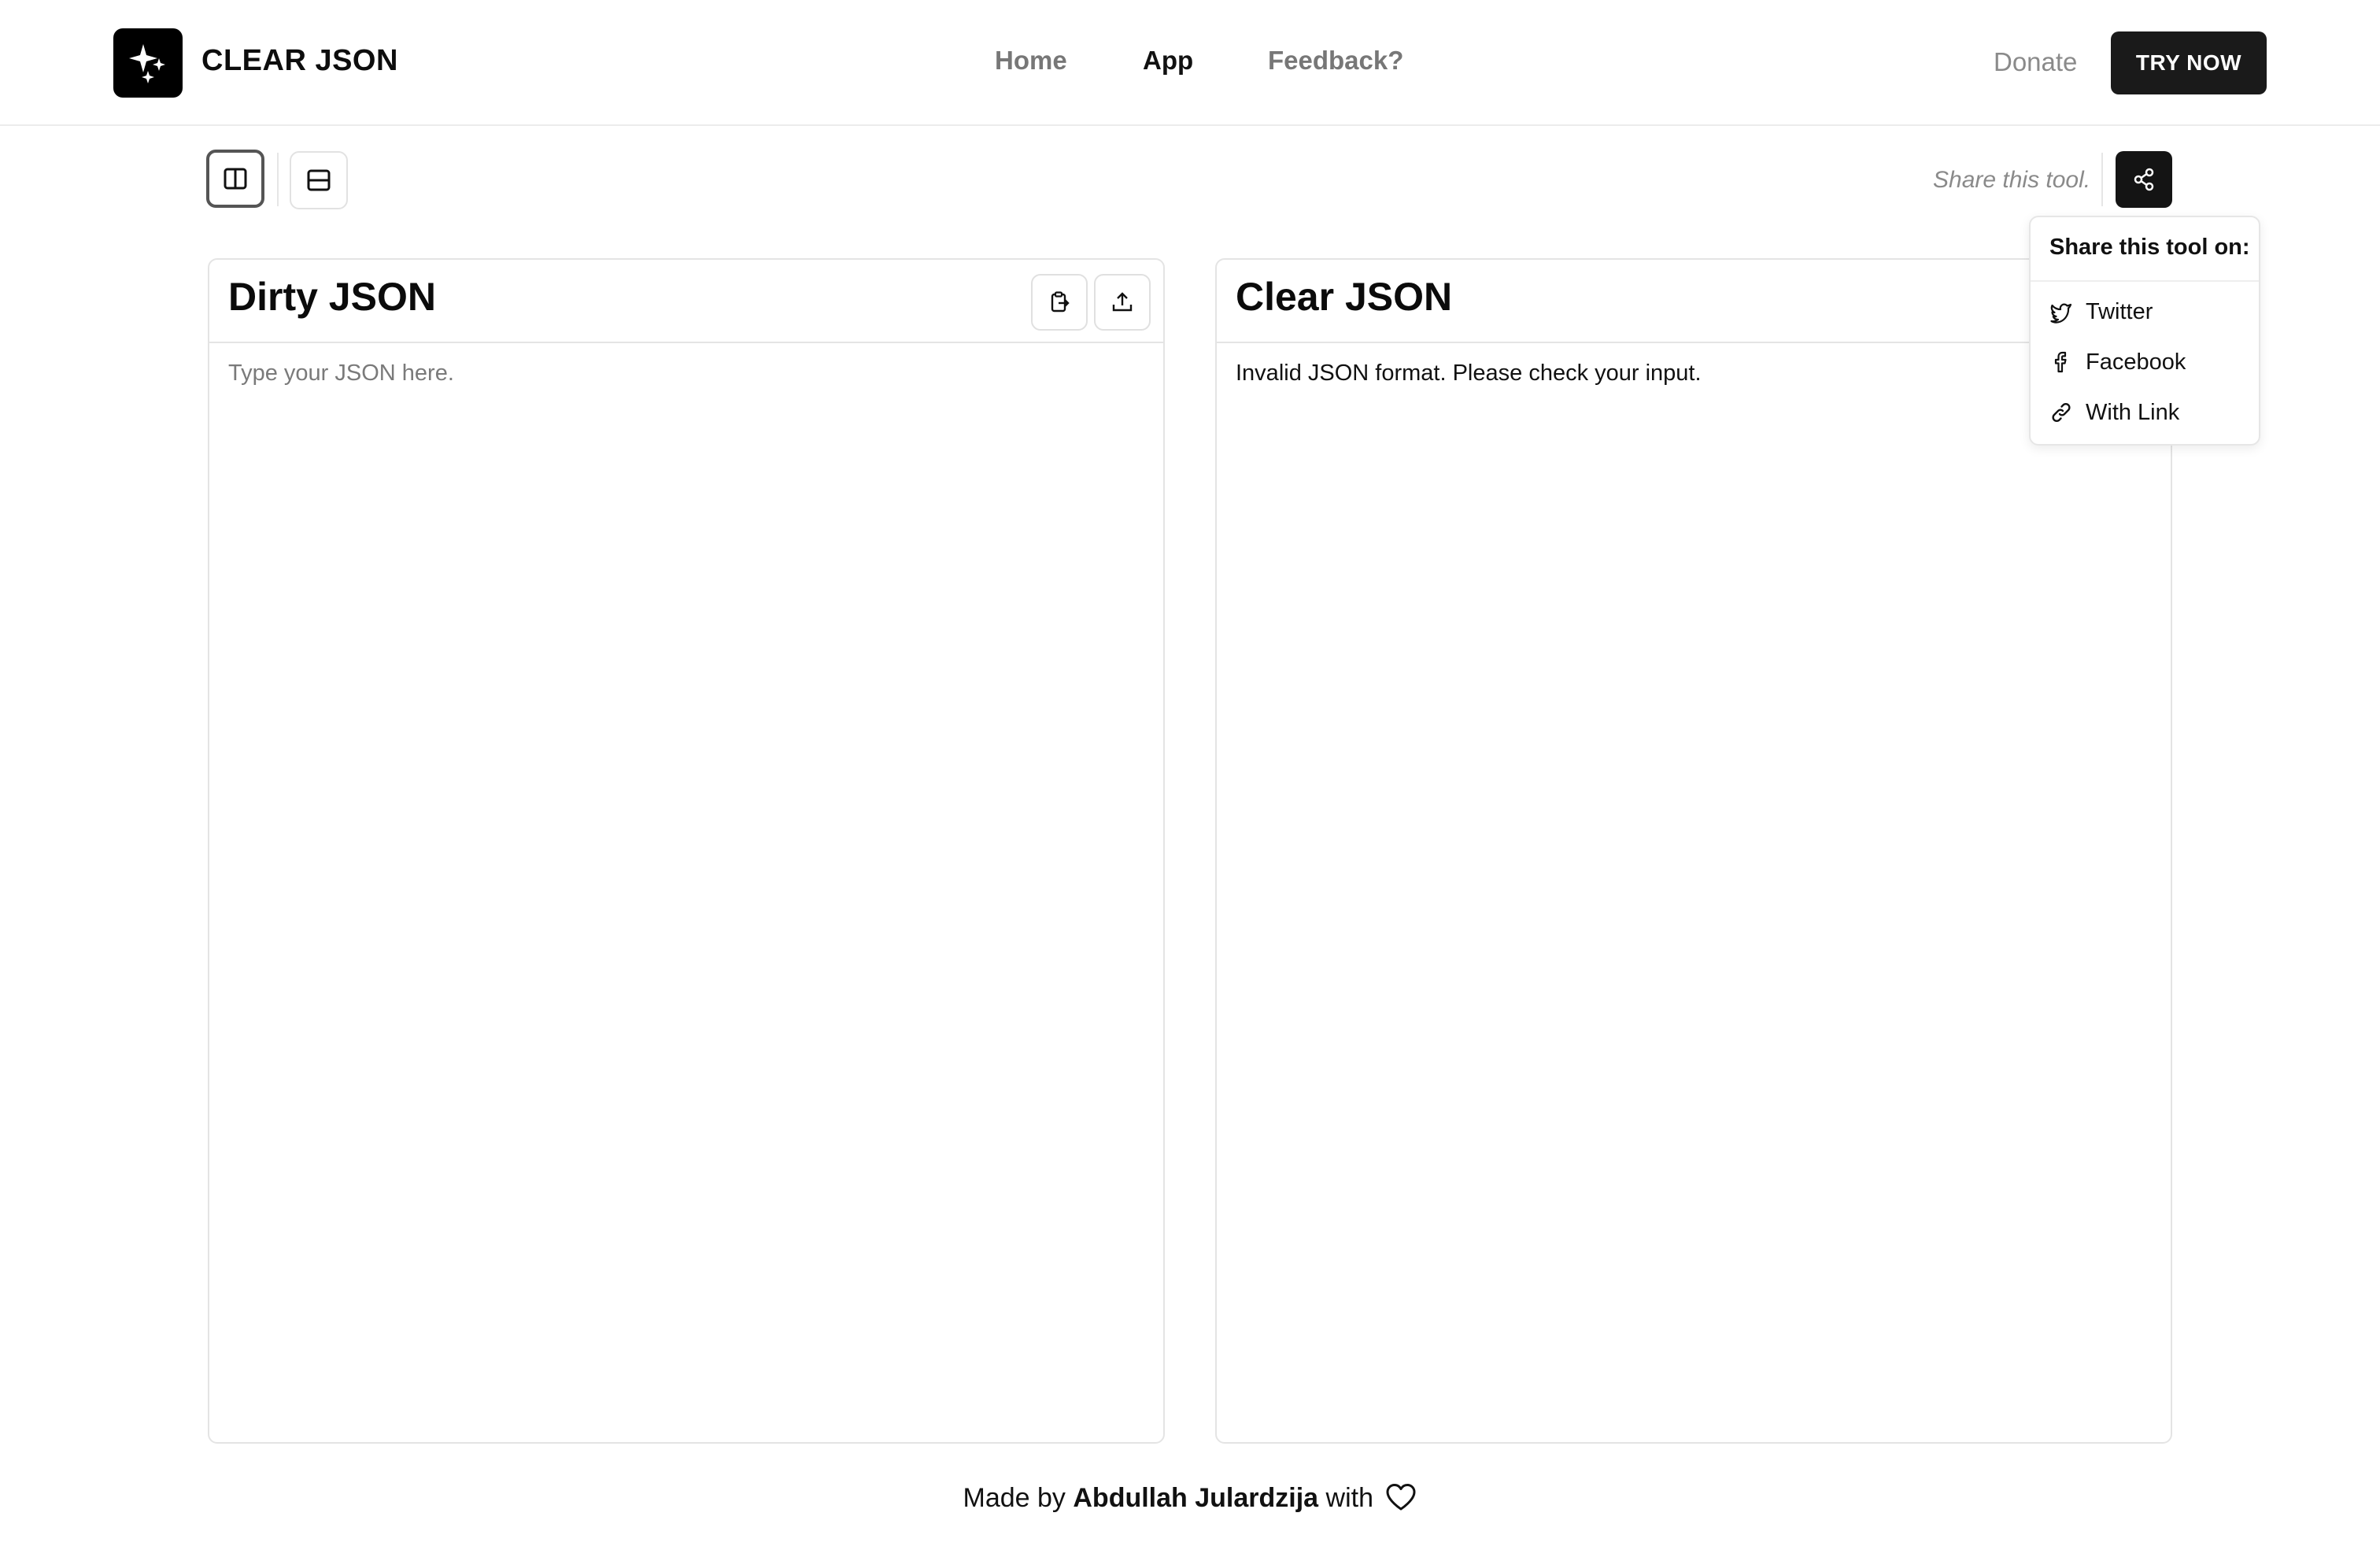 The height and width of the screenshot is (1546, 2380). What do you see at coordinates (341, 373) in the screenshot?
I see `json-input: Type your JSON here.` at bounding box center [341, 373].